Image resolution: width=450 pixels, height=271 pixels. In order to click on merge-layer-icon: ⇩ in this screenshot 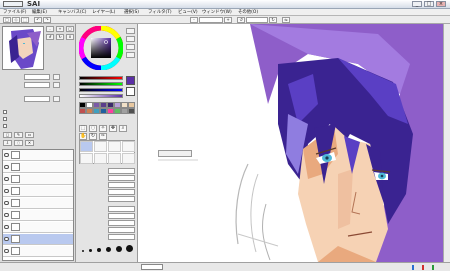, I will do `click(7, 143)`.